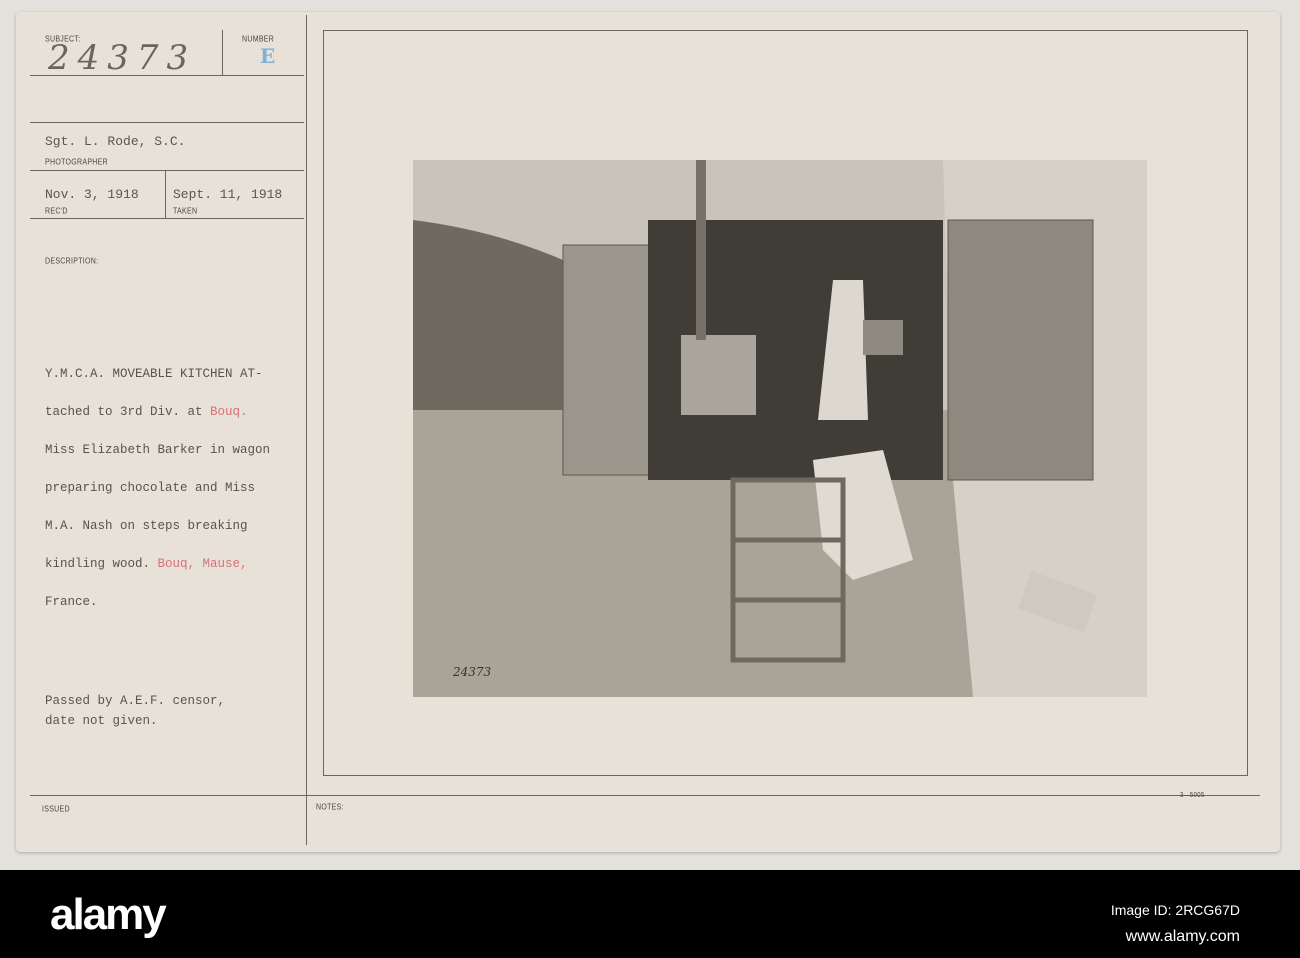 Image resolution: width=1300 pixels, height=958 pixels. I want to click on number-label: NUMBER, so click(258, 39).